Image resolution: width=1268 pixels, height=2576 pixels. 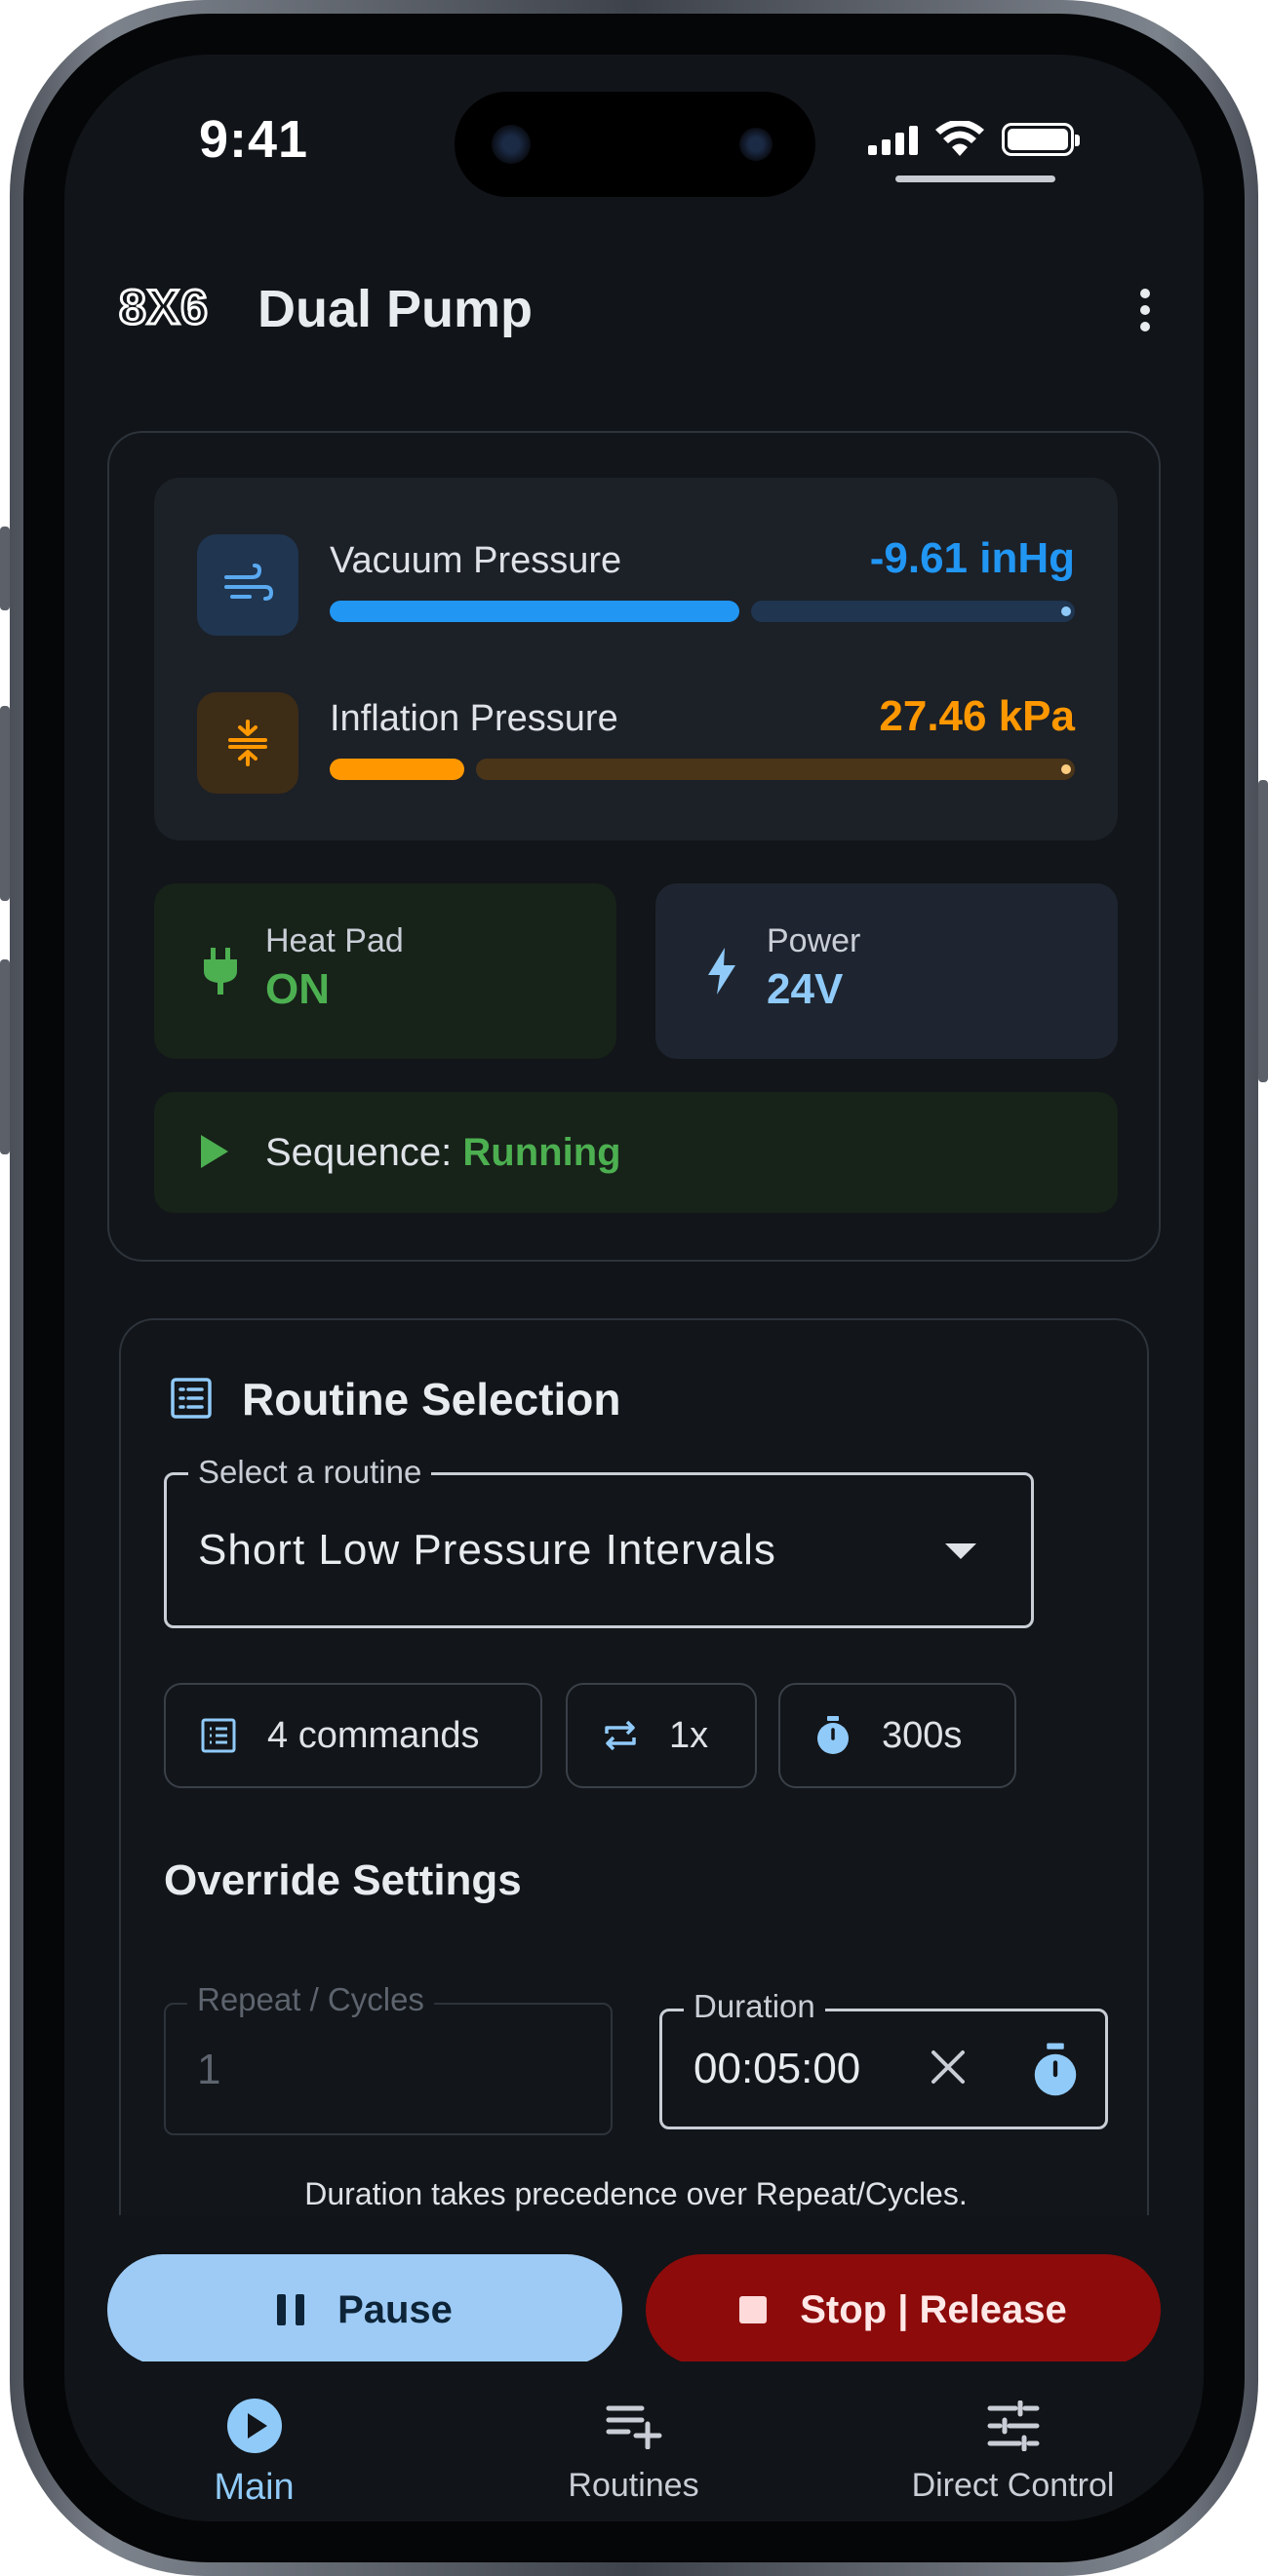 I want to click on pause-button-label: Pause, so click(x=395, y=2309).